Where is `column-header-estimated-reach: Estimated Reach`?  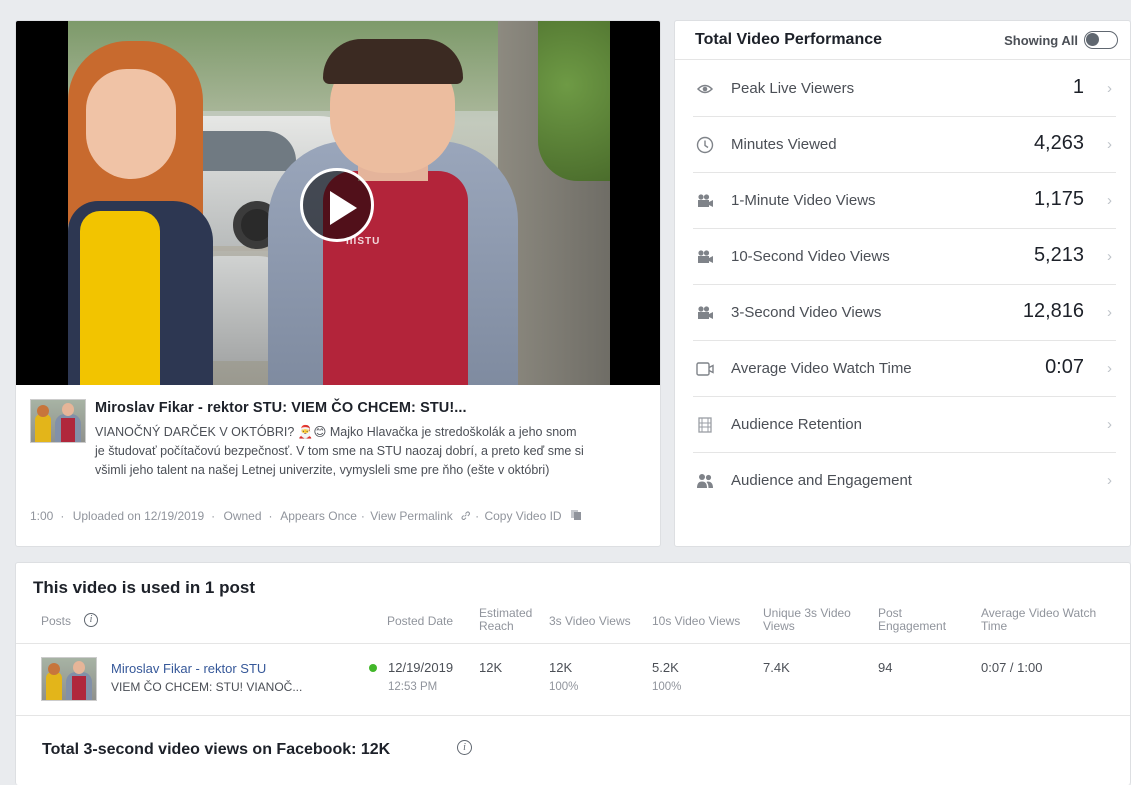
column-header-estimated-reach: Estimated Reach is located at coordinates (505, 620).